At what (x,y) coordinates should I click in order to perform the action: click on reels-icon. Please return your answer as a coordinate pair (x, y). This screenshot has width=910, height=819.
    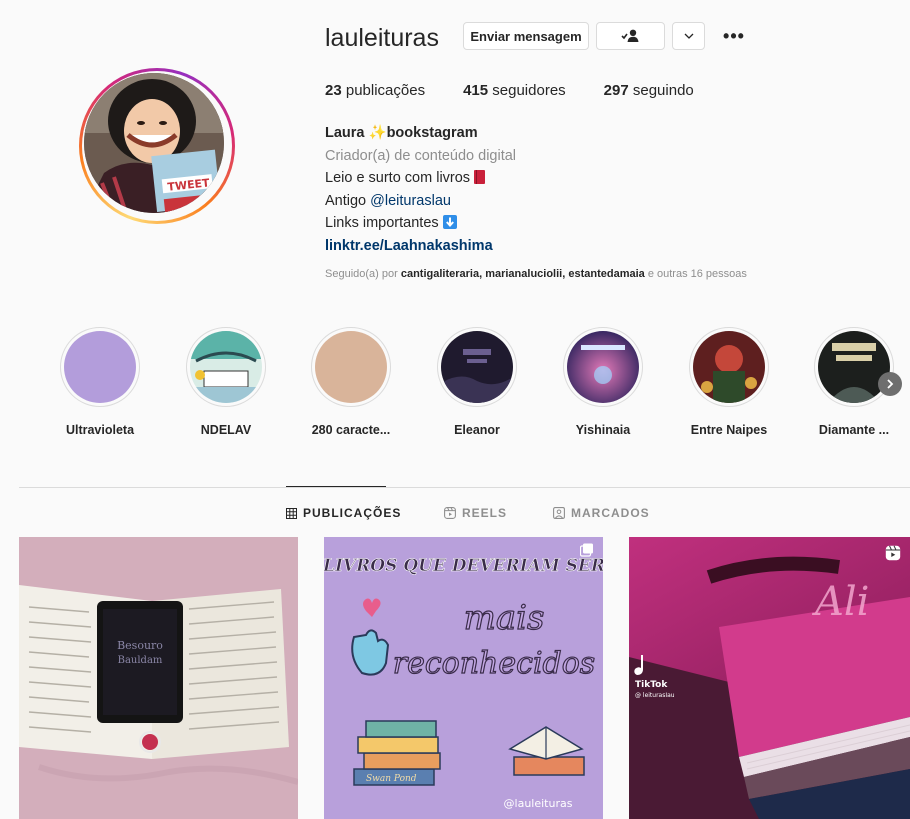
    Looking at the image, I should click on (450, 513).